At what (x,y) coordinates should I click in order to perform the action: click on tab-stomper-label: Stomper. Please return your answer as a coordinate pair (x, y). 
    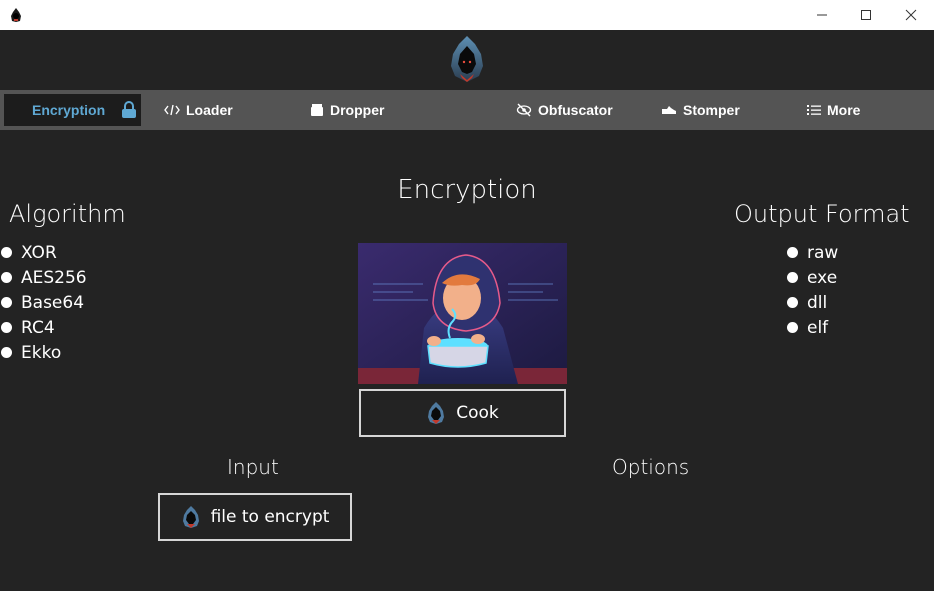
    Looking at the image, I should click on (711, 110).